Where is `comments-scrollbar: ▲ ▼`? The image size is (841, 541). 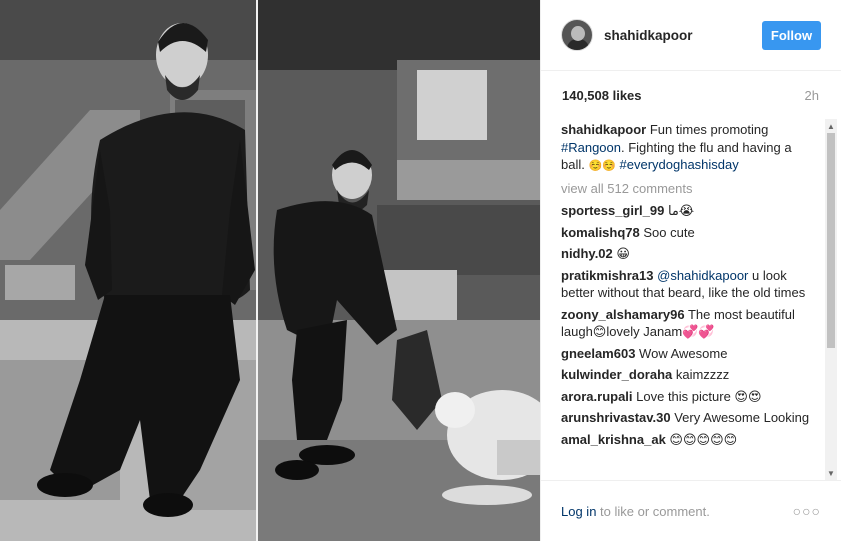
comments-scrollbar: ▲ ▼ is located at coordinates (831, 299).